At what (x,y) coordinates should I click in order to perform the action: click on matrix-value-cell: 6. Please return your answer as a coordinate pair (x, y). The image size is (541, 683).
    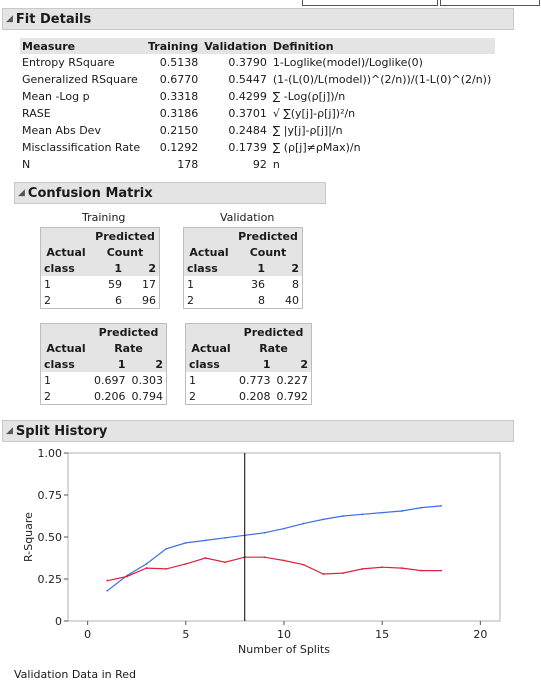
    Looking at the image, I should click on (118, 300).